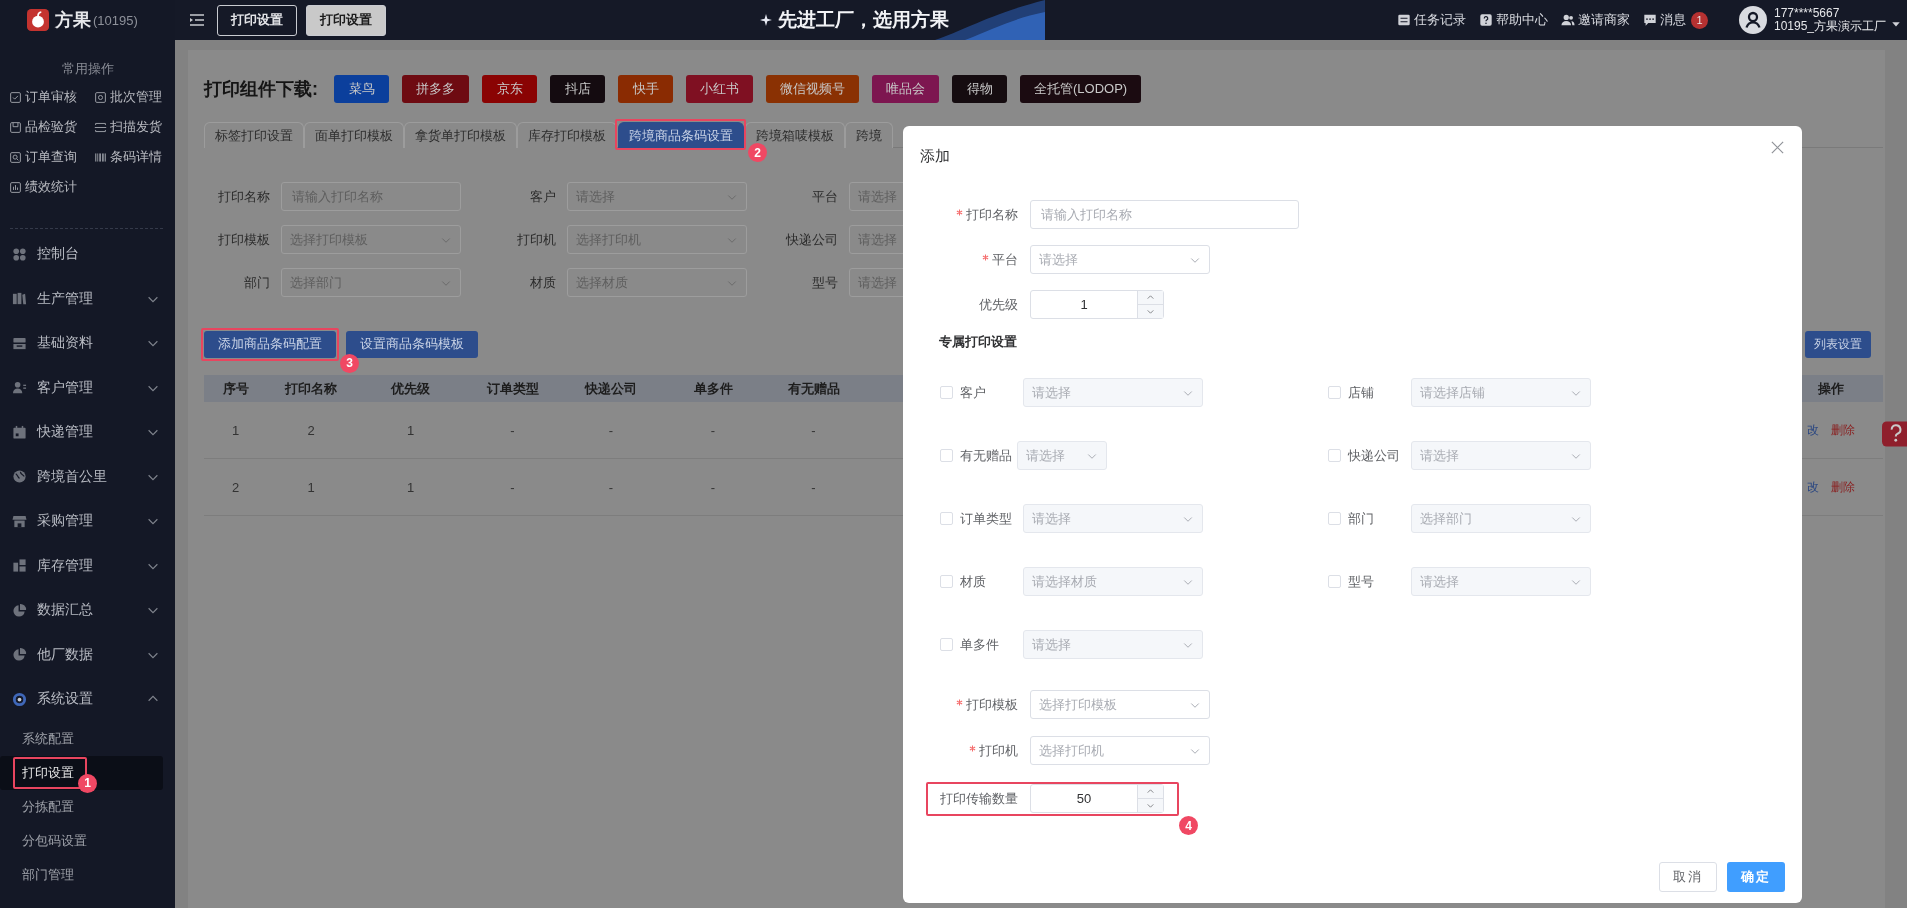  I want to click on menu-icon, so click(197, 20).